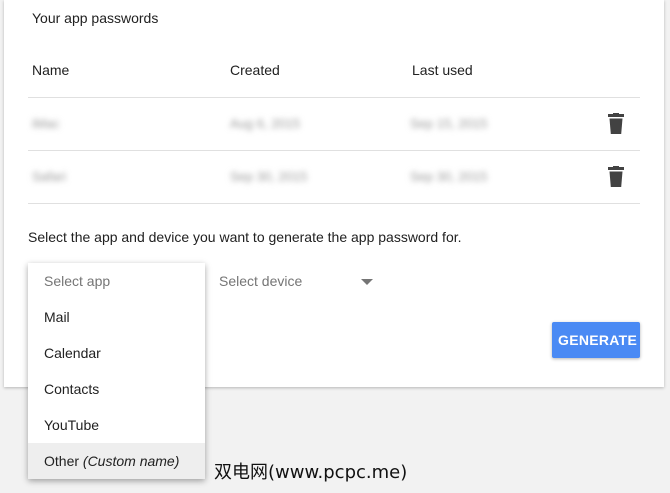  What do you see at coordinates (596, 340) in the screenshot?
I see `generate-button: GENERATE` at bounding box center [596, 340].